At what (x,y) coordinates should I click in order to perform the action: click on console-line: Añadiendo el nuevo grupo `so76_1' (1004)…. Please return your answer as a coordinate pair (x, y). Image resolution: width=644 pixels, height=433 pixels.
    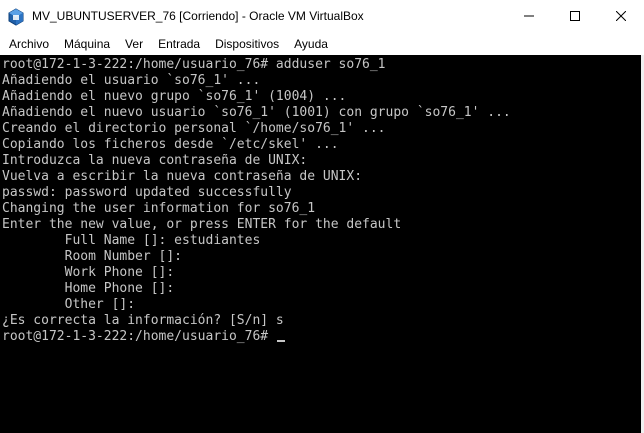
    Looking at the image, I should click on (174, 96).